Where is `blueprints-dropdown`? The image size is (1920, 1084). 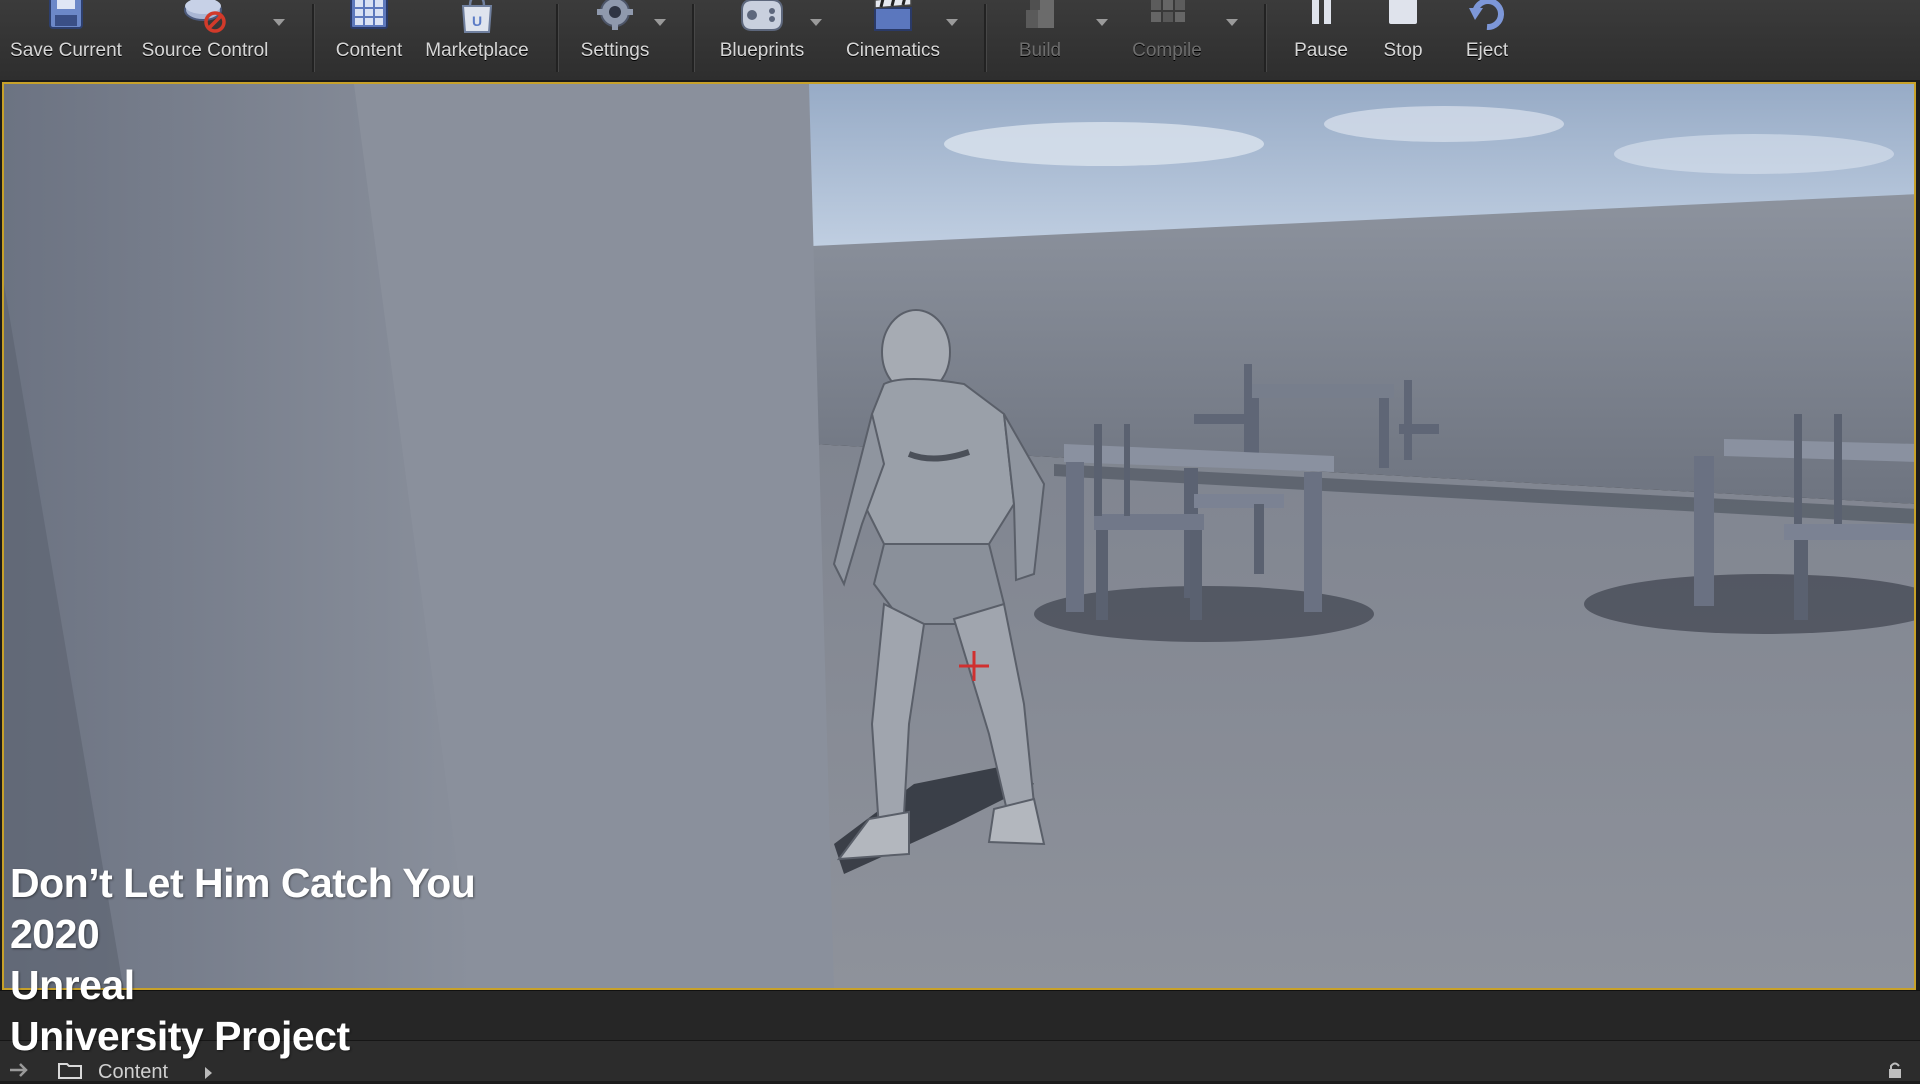 blueprints-dropdown is located at coordinates (816, 23).